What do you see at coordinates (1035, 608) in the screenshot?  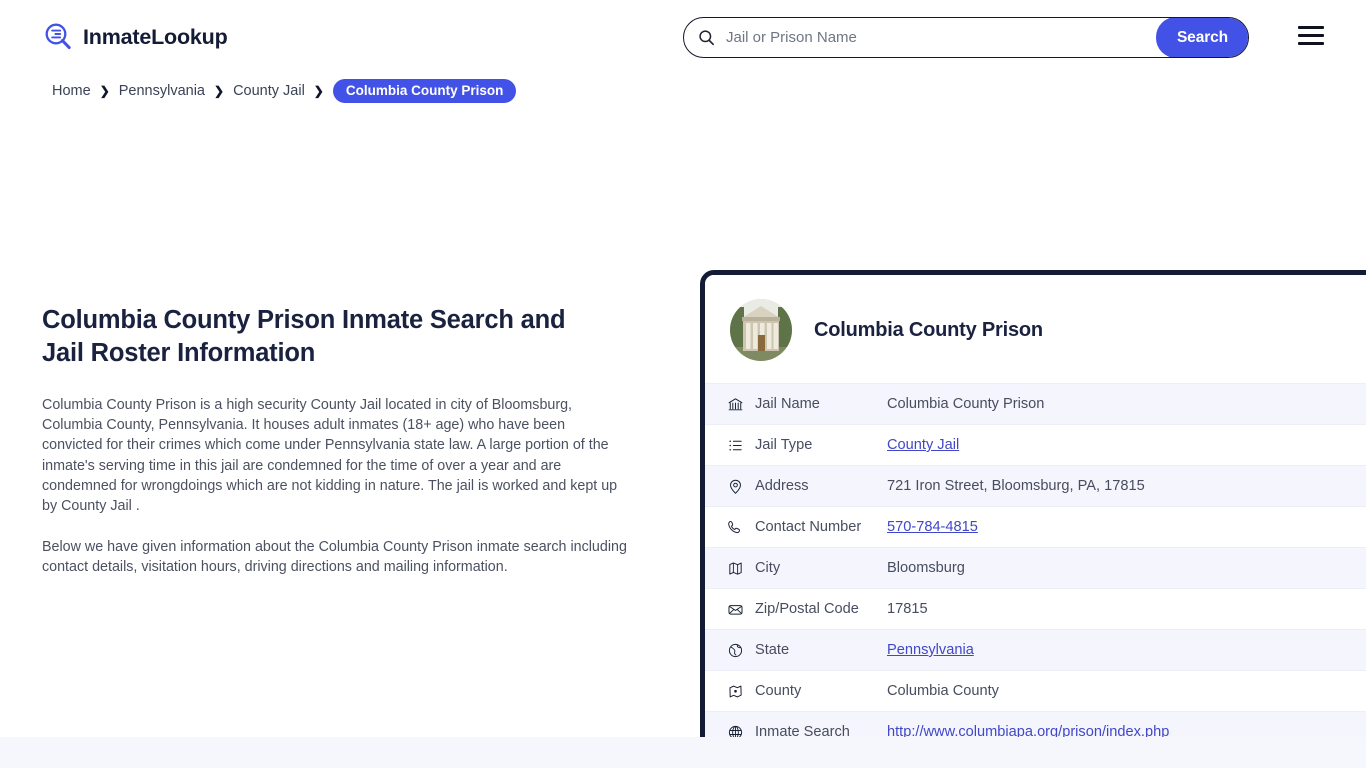 I see `table-row: Zip/Postal Code 17815` at bounding box center [1035, 608].